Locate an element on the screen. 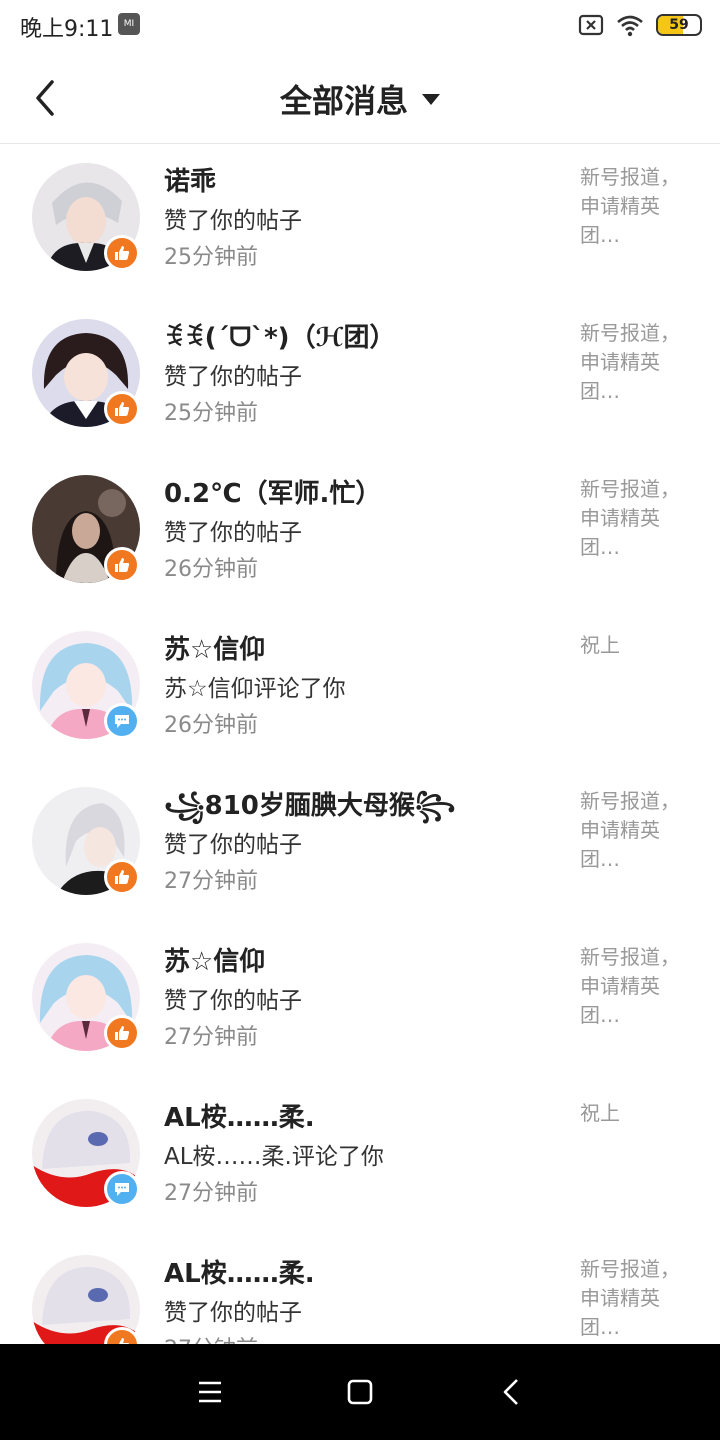 Image resolution: width=720 pixels, height=1440 pixels. sender-name: 诺乖 is located at coordinates (190, 182).